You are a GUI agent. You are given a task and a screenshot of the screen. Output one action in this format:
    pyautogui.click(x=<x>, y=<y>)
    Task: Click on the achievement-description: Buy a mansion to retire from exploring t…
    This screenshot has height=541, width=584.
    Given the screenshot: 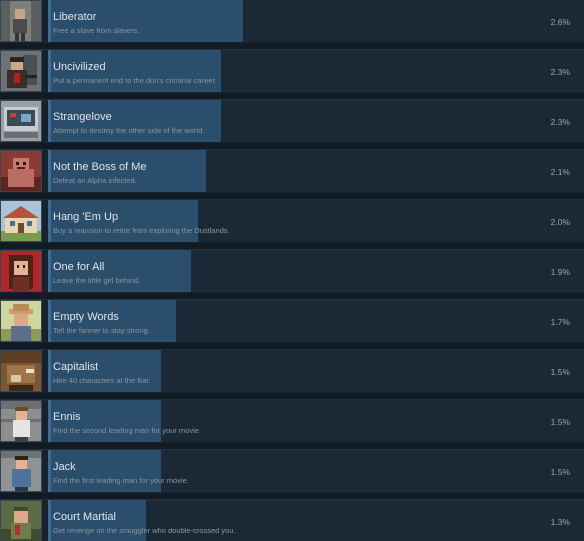 What is the action you would take?
    pyautogui.click(x=141, y=230)
    